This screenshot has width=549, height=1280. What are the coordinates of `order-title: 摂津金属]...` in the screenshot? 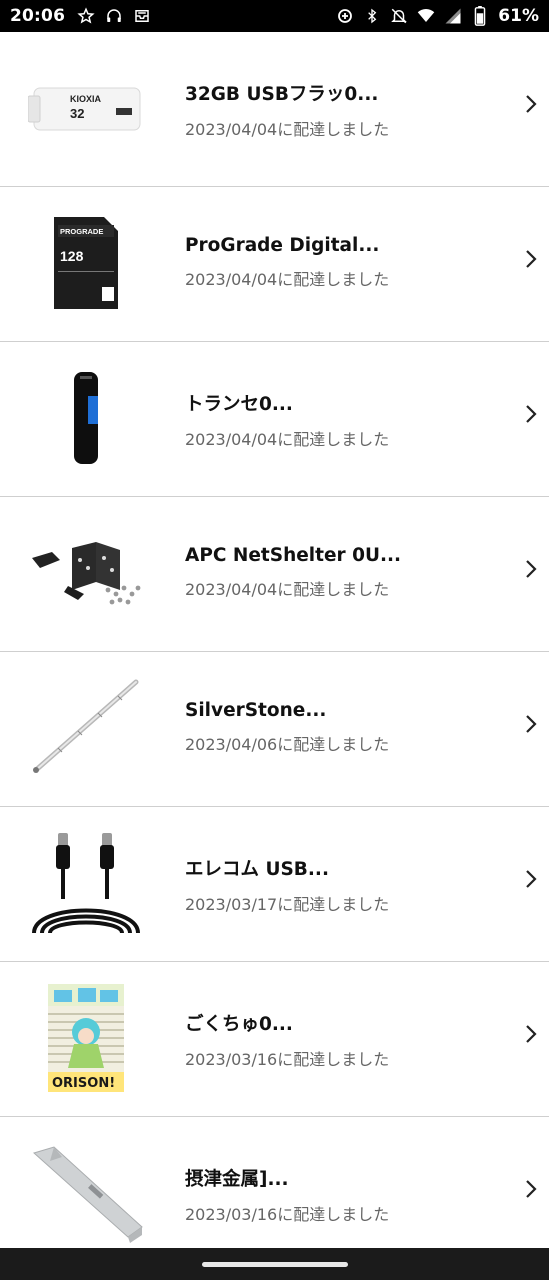 It's located at (237, 1179).